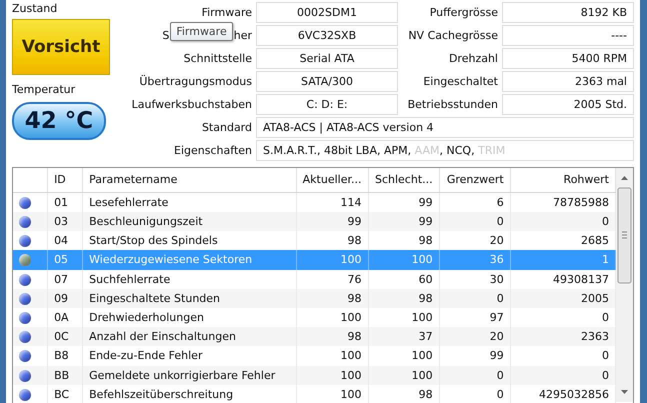 This screenshot has width=647, height=403. Describe the element at coordinates (327, 58) in the screenshot. I see `info-value: Serial ATA` at that location.